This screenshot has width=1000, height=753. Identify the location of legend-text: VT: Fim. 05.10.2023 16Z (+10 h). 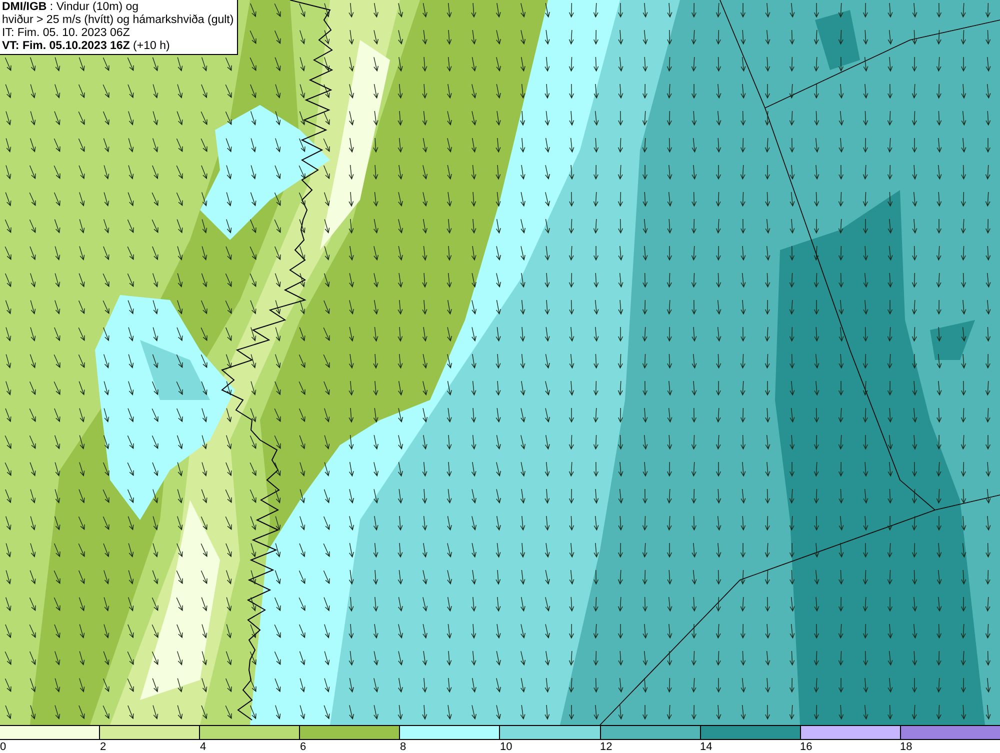
(86, 46).